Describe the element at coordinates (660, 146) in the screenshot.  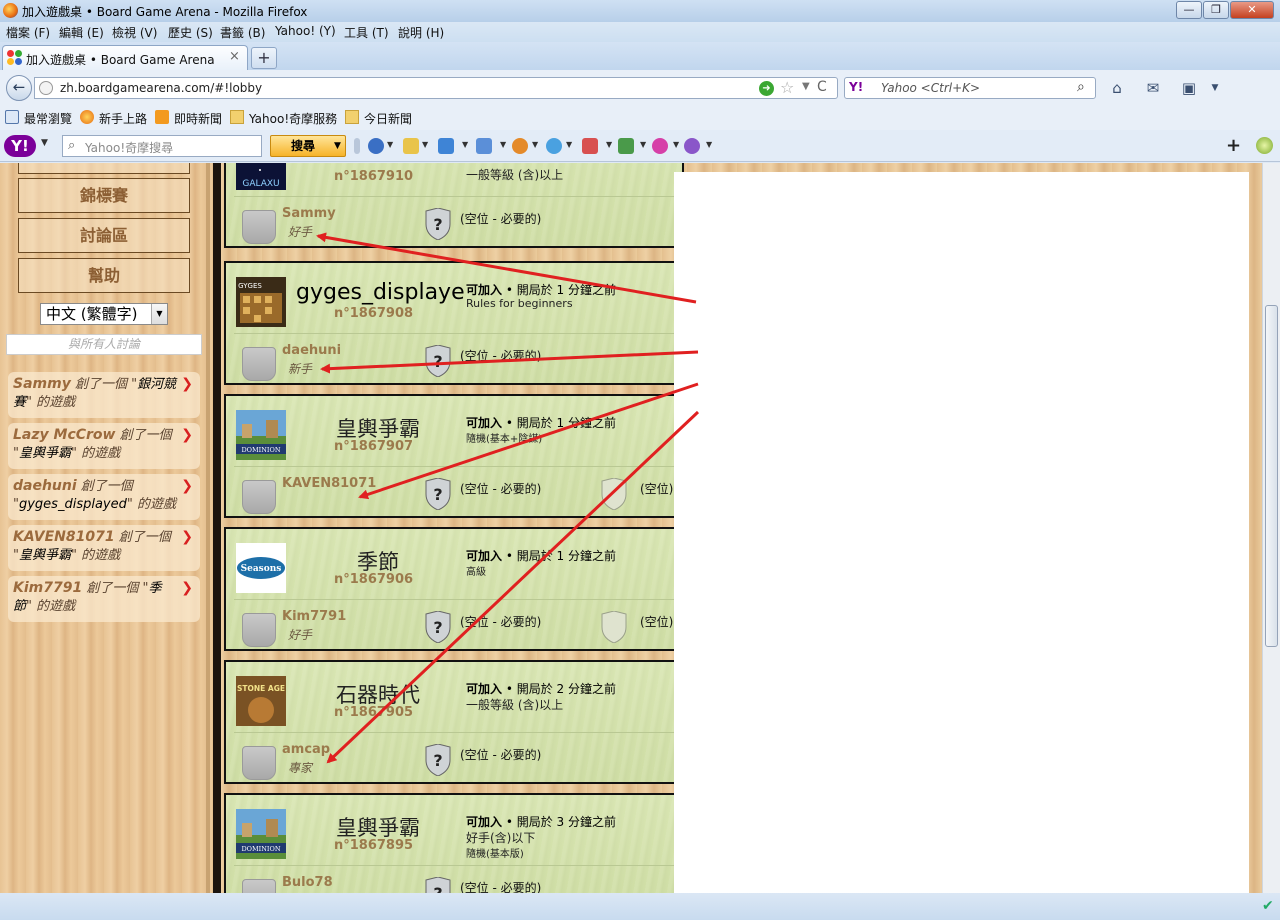
I see `flickr-icon` at that location.